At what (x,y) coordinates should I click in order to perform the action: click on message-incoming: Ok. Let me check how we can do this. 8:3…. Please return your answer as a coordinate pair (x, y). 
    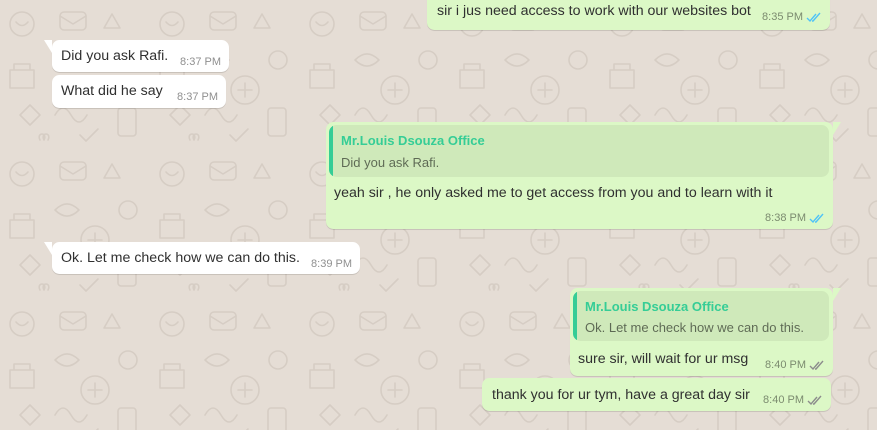
    Looking at the image, I should click on (202, 258).